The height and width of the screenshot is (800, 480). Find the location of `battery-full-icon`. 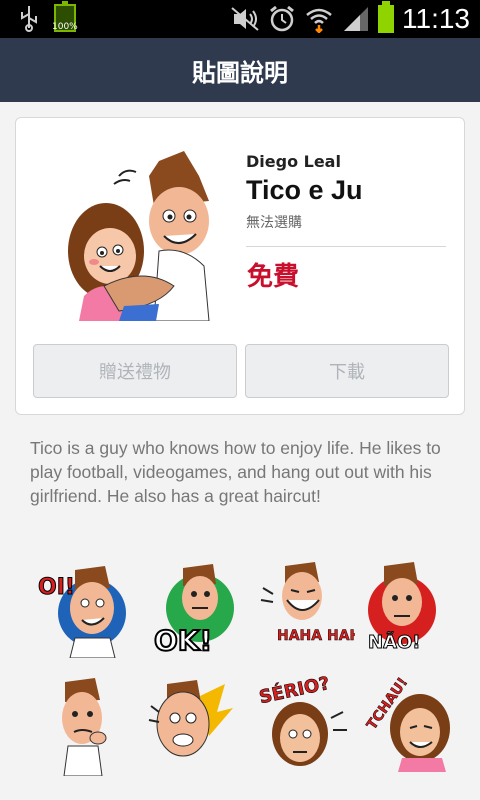

battery-full-icon is located at coordinates (386, 17).